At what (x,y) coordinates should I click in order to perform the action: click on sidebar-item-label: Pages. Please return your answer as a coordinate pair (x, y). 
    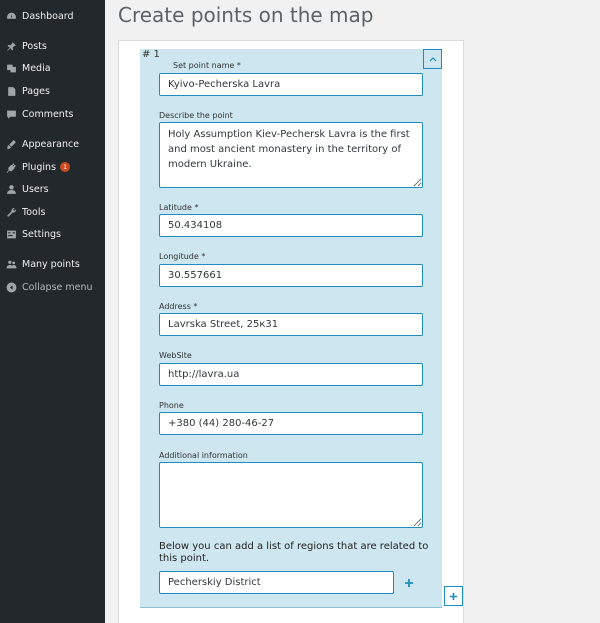
    Looking at the image, I should click on (36, 91).